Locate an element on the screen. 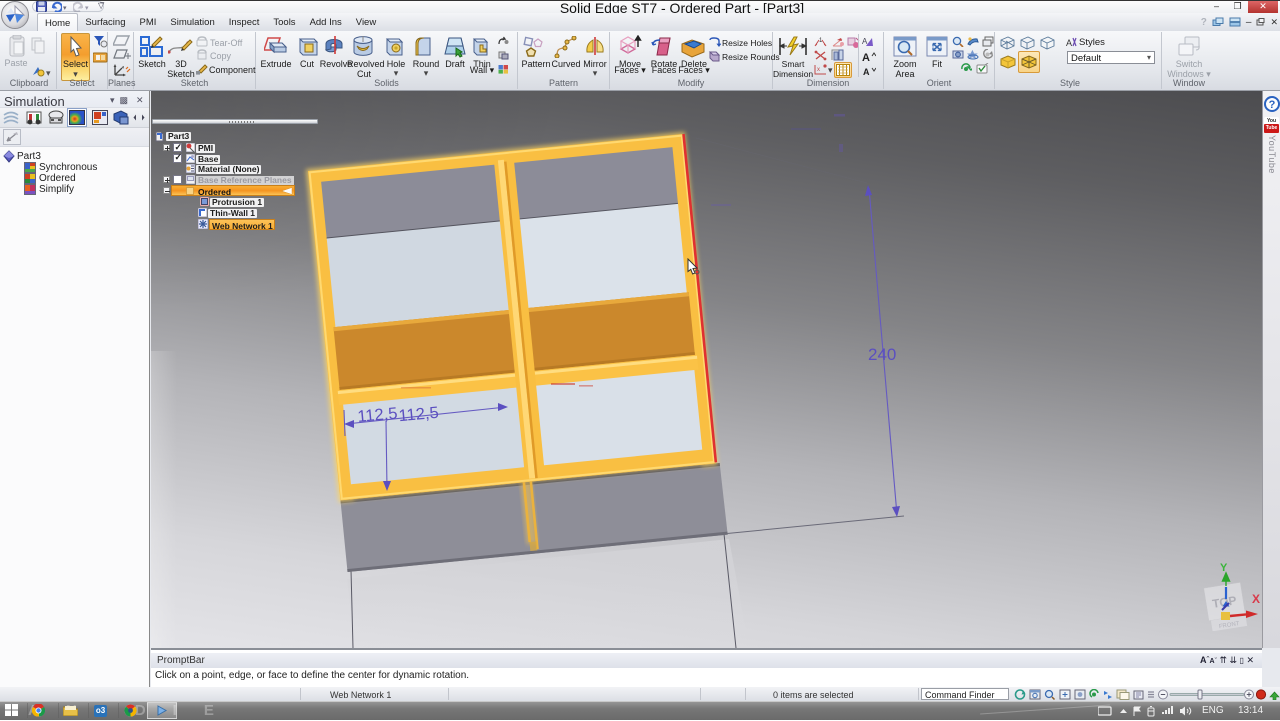 The width and height of the screenshot is (1280, 721). svg-text: X is located at coordinates (1256, 599).